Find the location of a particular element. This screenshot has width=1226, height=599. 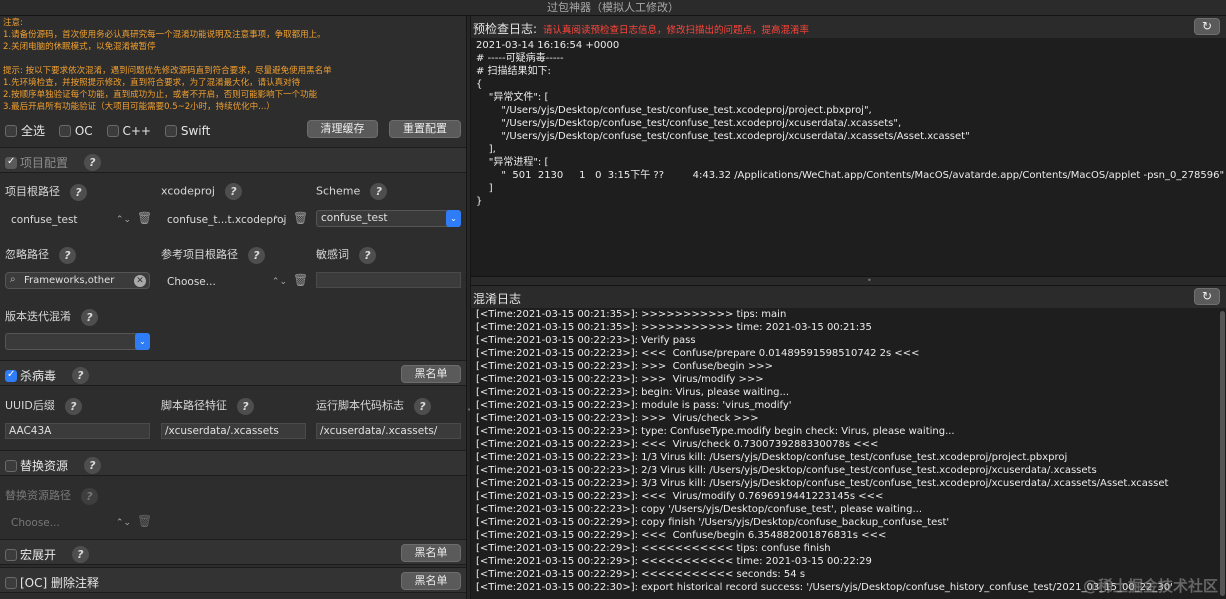

oc-checkbox: OC is located at coordinates (75, 130).